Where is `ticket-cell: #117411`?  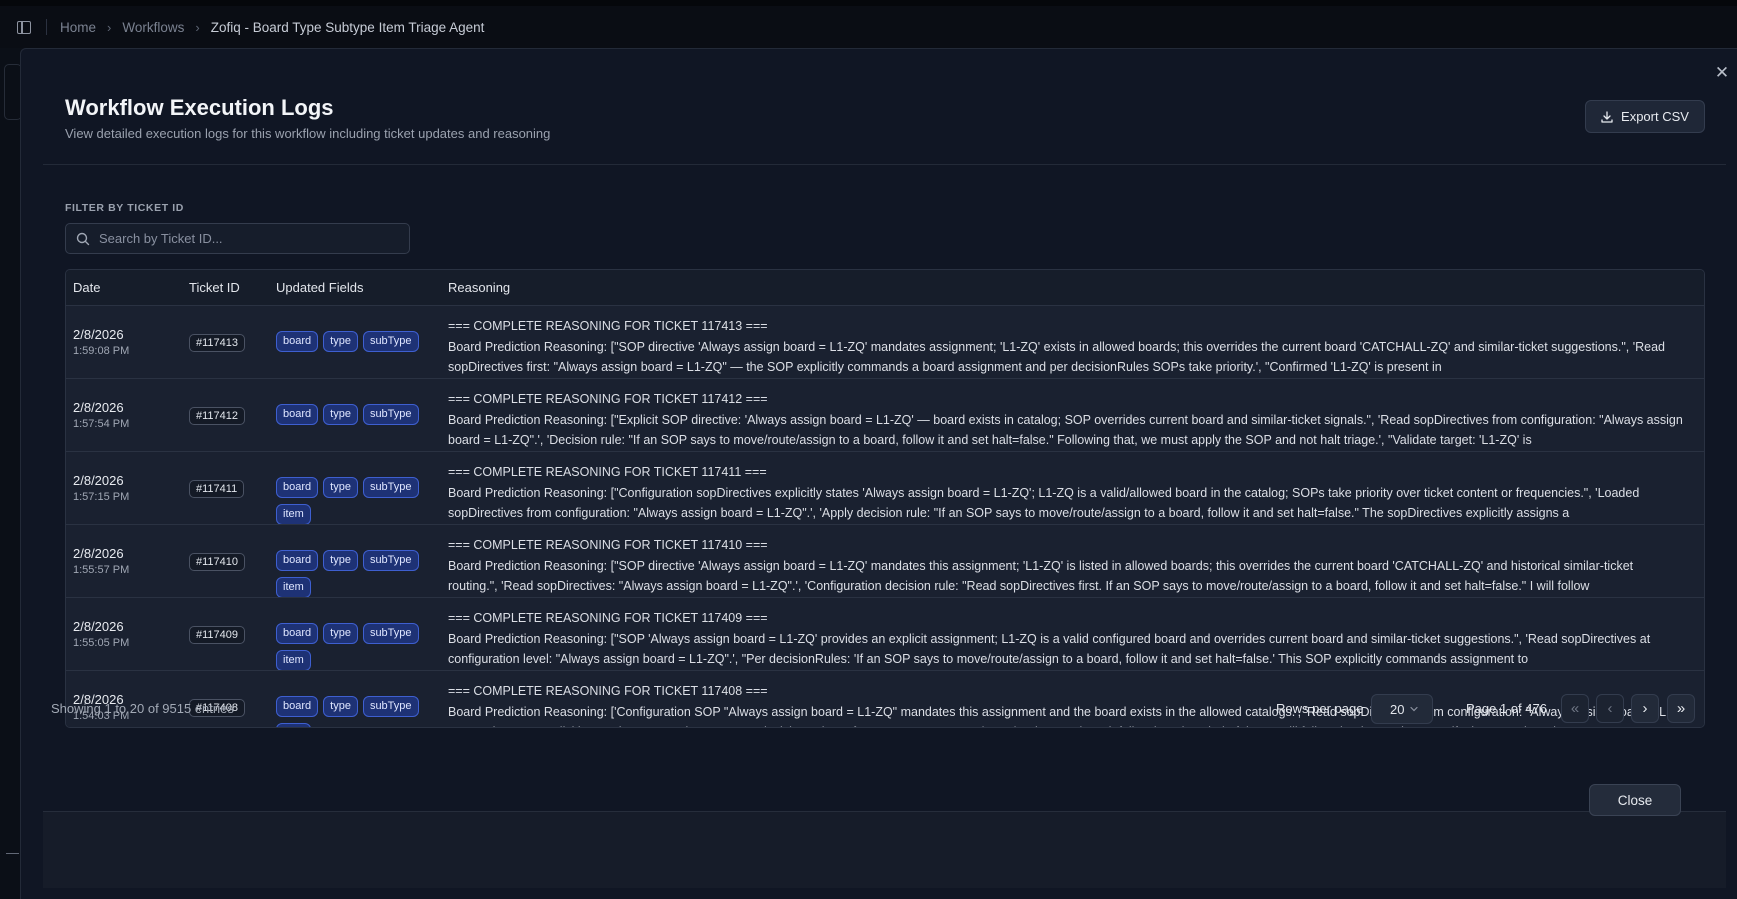
ticket-cell: #117411 is located at coordinates (232, 475).